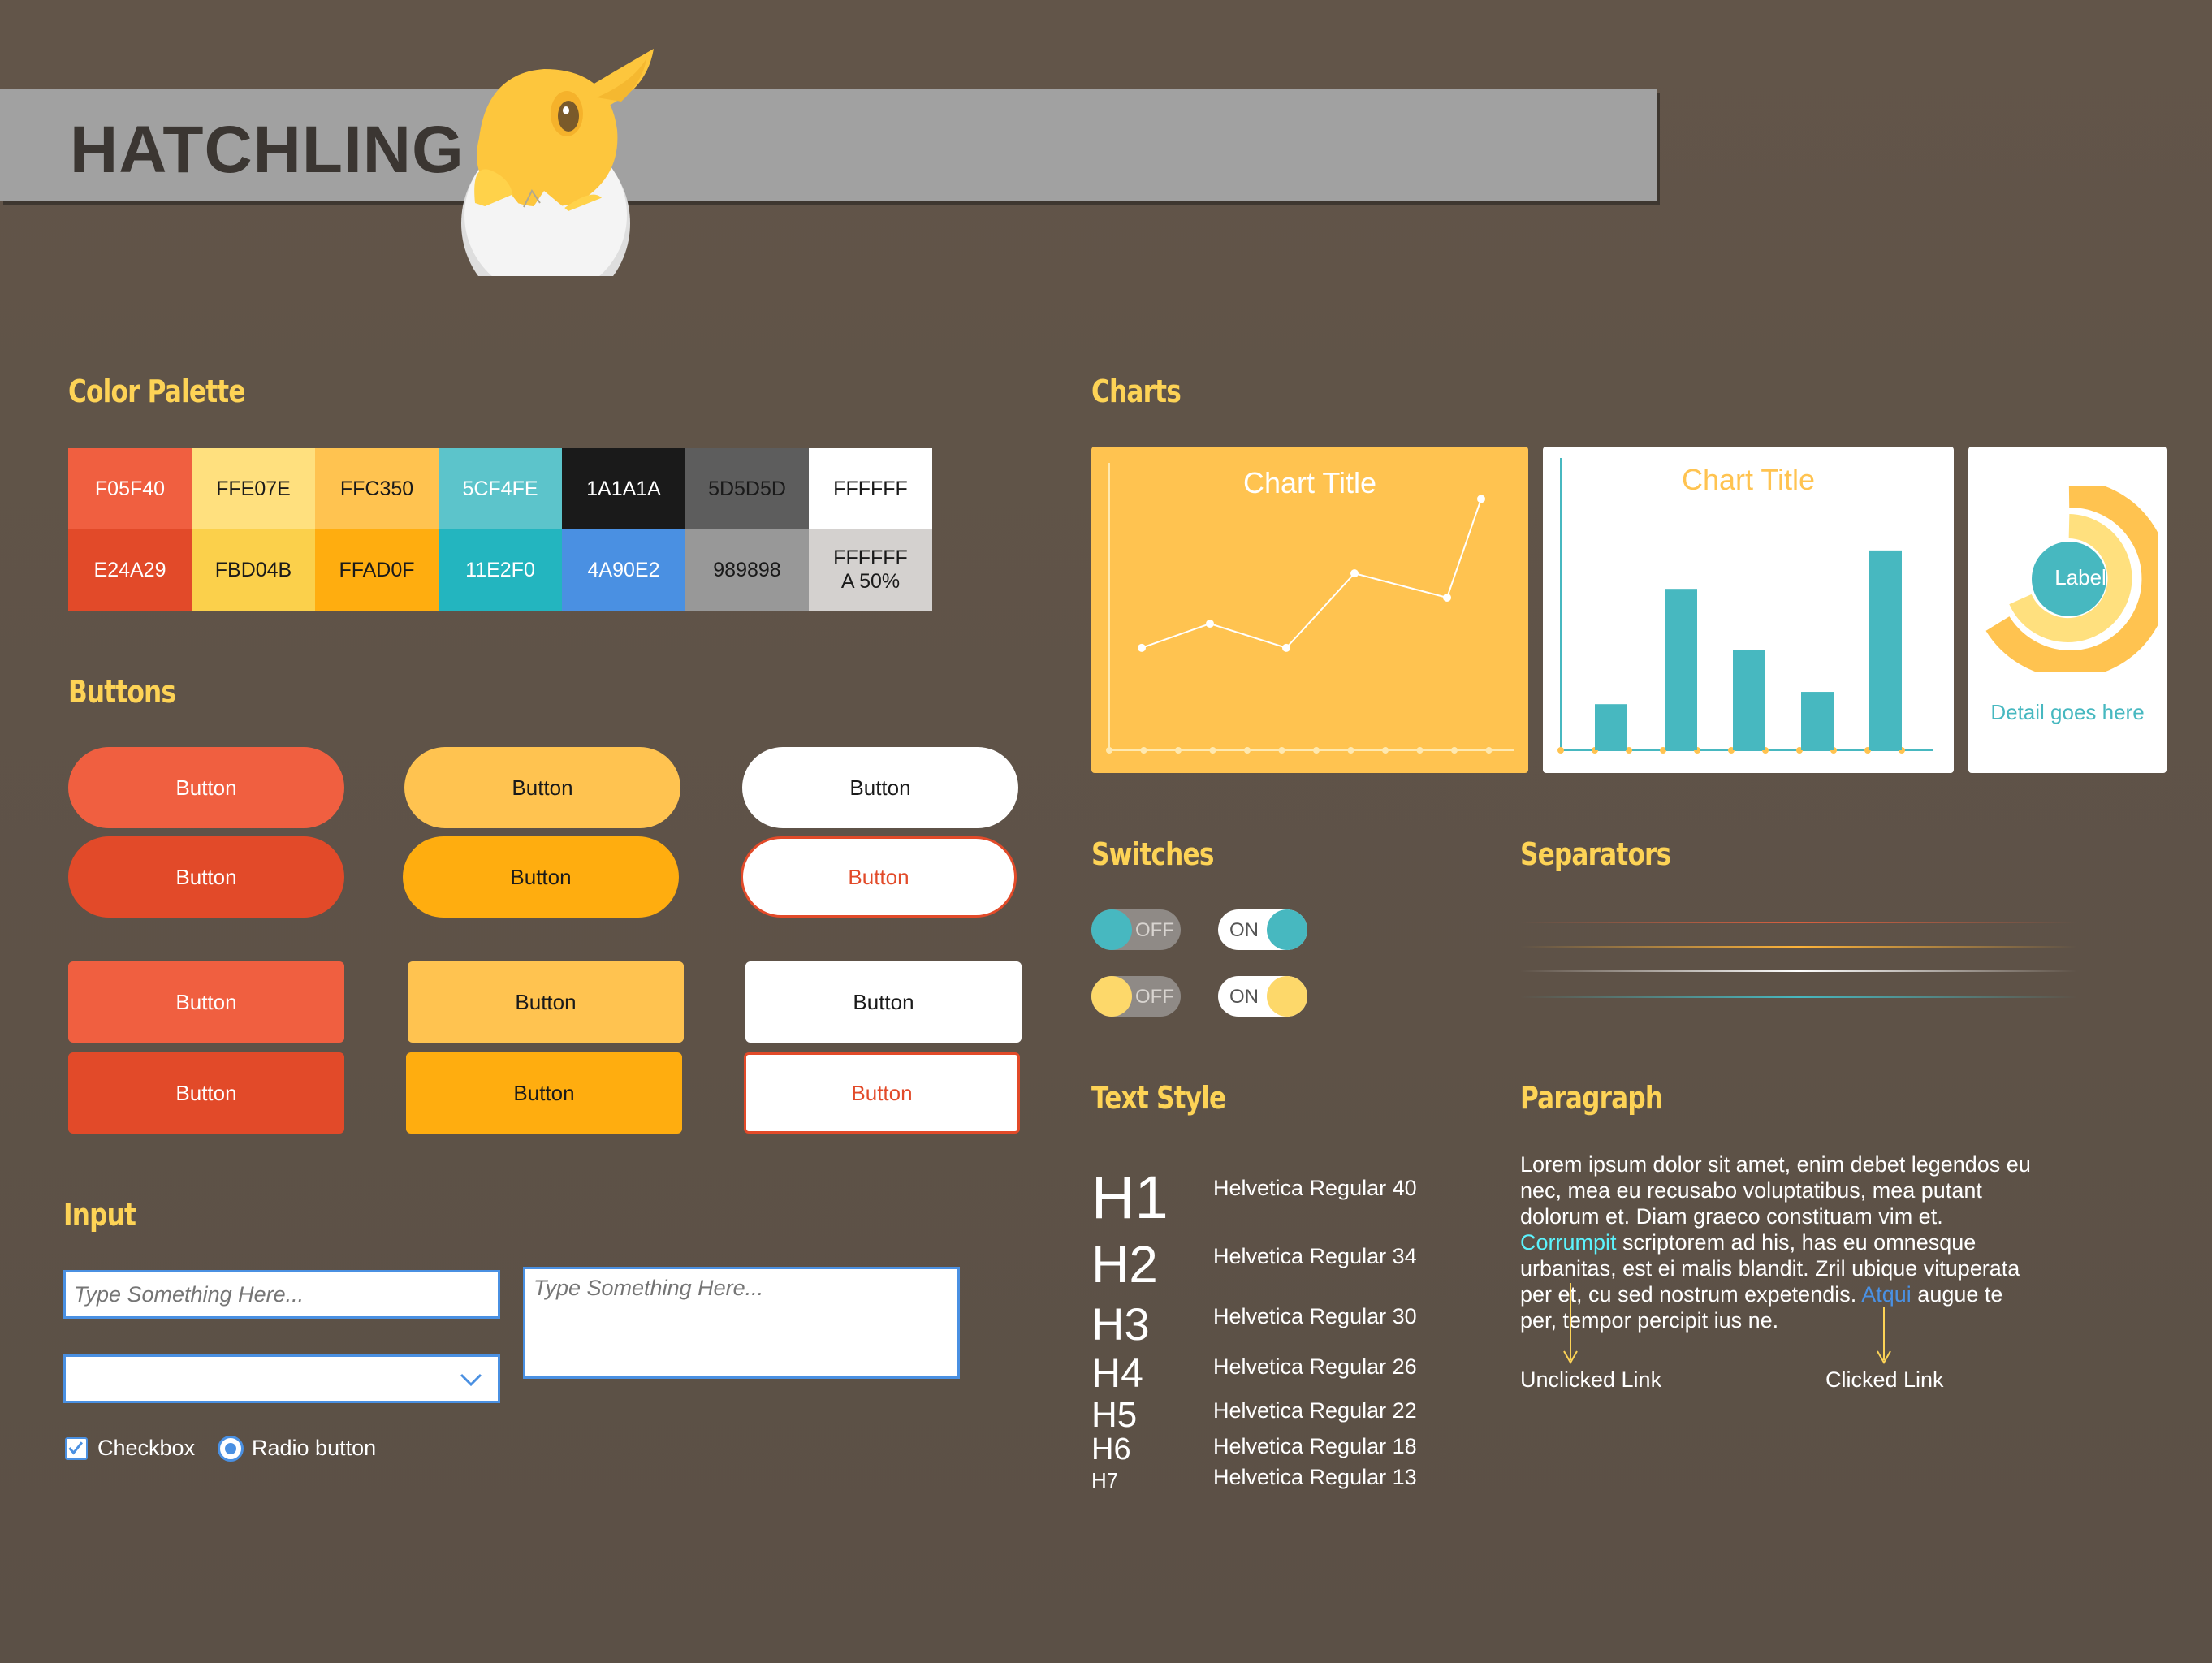  I want to click on separator-white, so click(1798, 971).